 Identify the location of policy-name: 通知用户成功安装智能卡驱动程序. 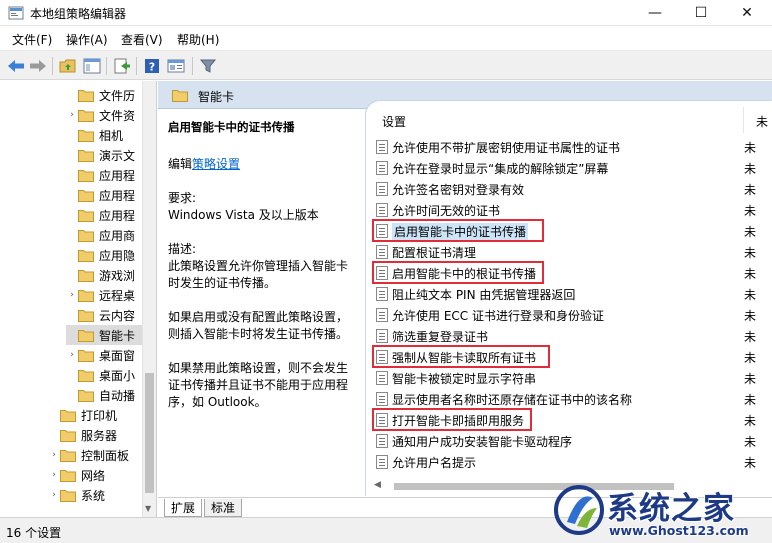
(482, 441).